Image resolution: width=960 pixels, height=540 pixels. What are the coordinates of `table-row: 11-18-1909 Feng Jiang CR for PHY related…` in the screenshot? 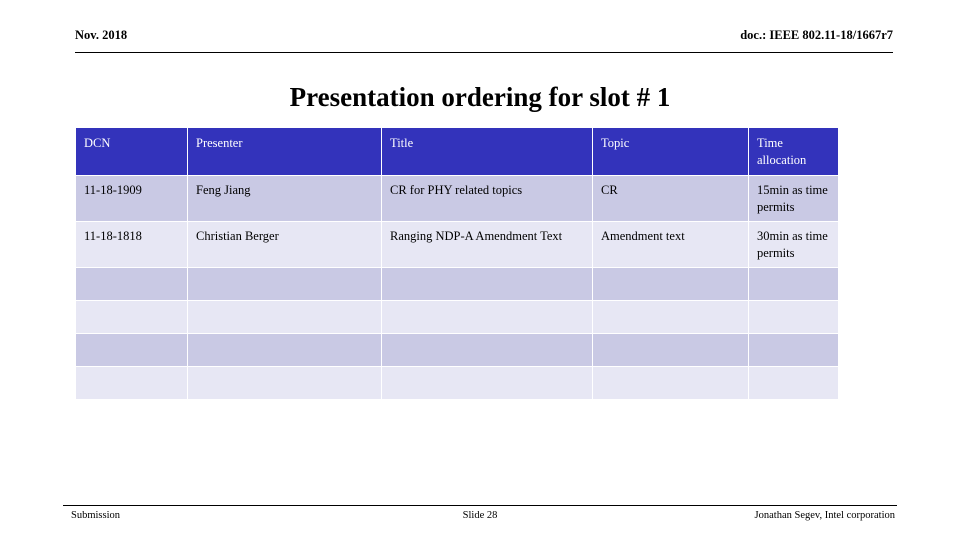 It's located at (457, 198).